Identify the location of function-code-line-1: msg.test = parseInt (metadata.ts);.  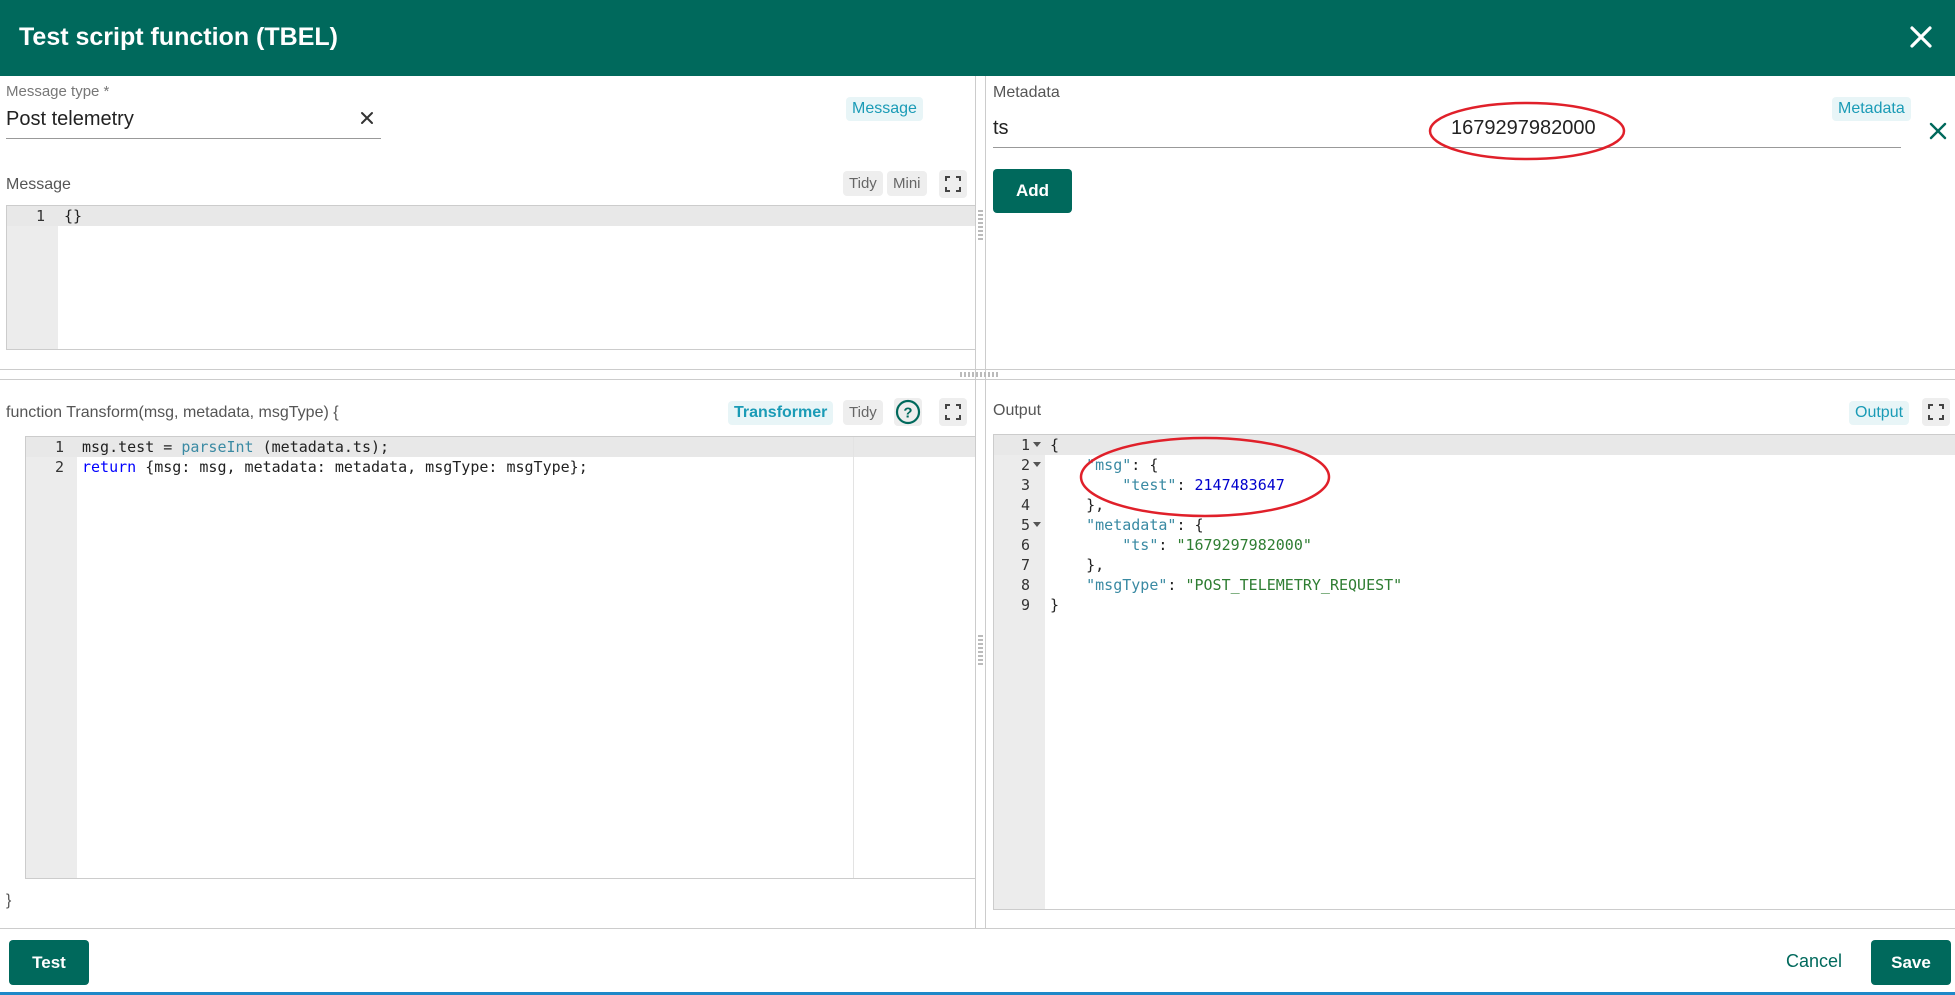
(528, 447).